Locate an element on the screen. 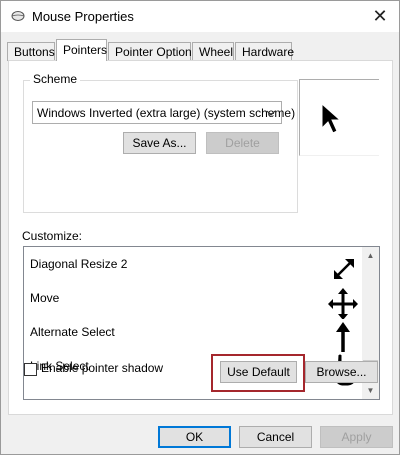 The height and width of the screenshot is (455, 400). title-bar: Mouse Properties ✕ is located at coordinates (200, 16).